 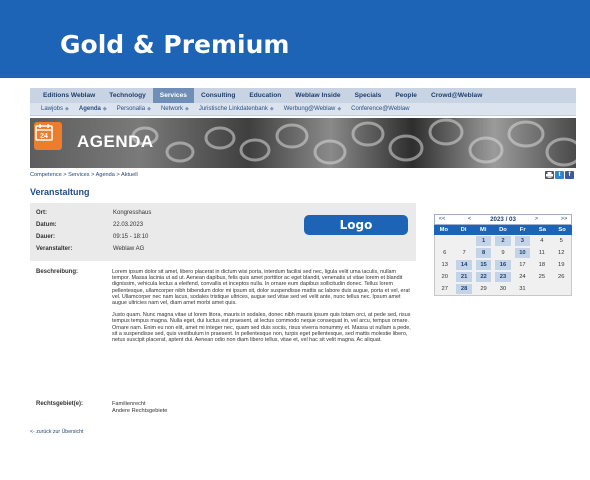 What do you see at coordinates (522, 230) in the screenshot?
I see `weekday-header: Fr` at bounding box center [522, 230].